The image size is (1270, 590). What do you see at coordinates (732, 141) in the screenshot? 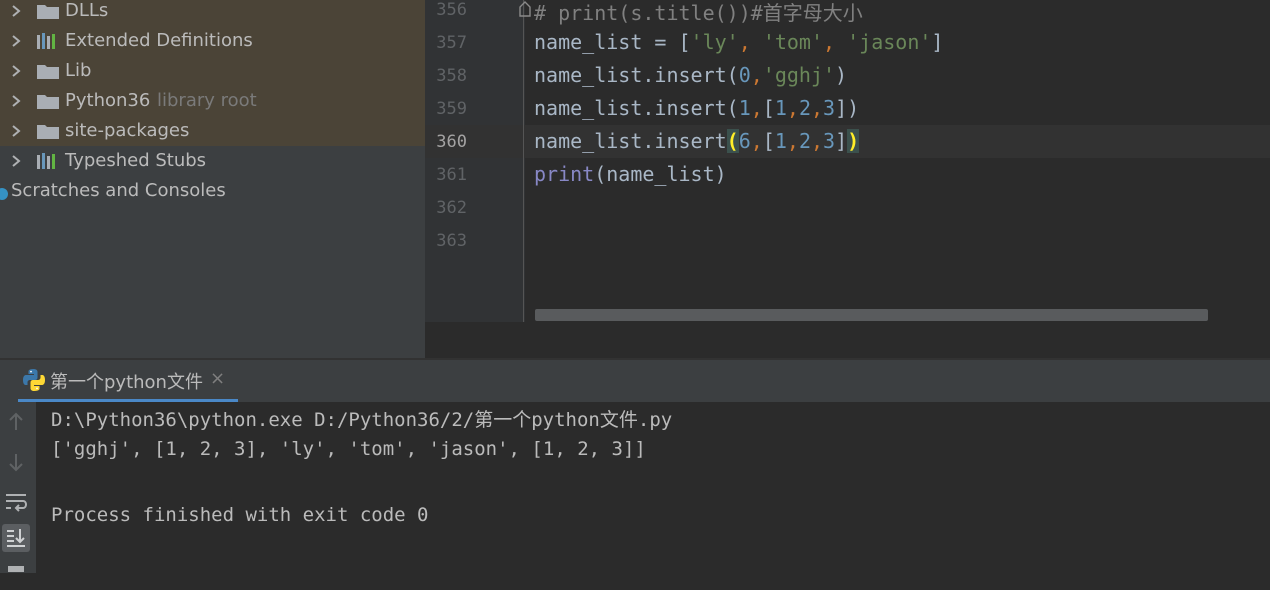
I see `code-token: (` at bounding box center [732, 141].